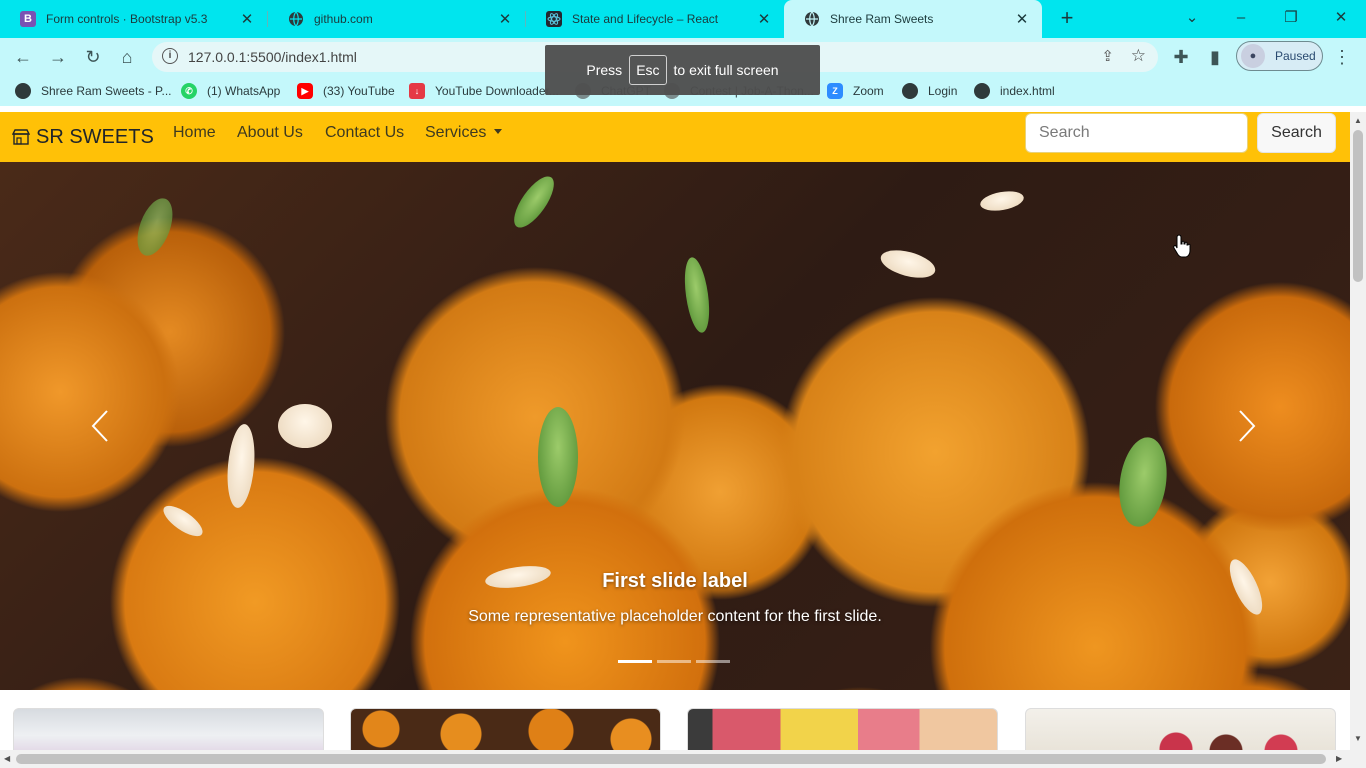 This screenshot has width=1366, height=768. I want to click on tab-bootstrap: B Form controls · Bootstrap v5.3 ✕, so click(133, 19).